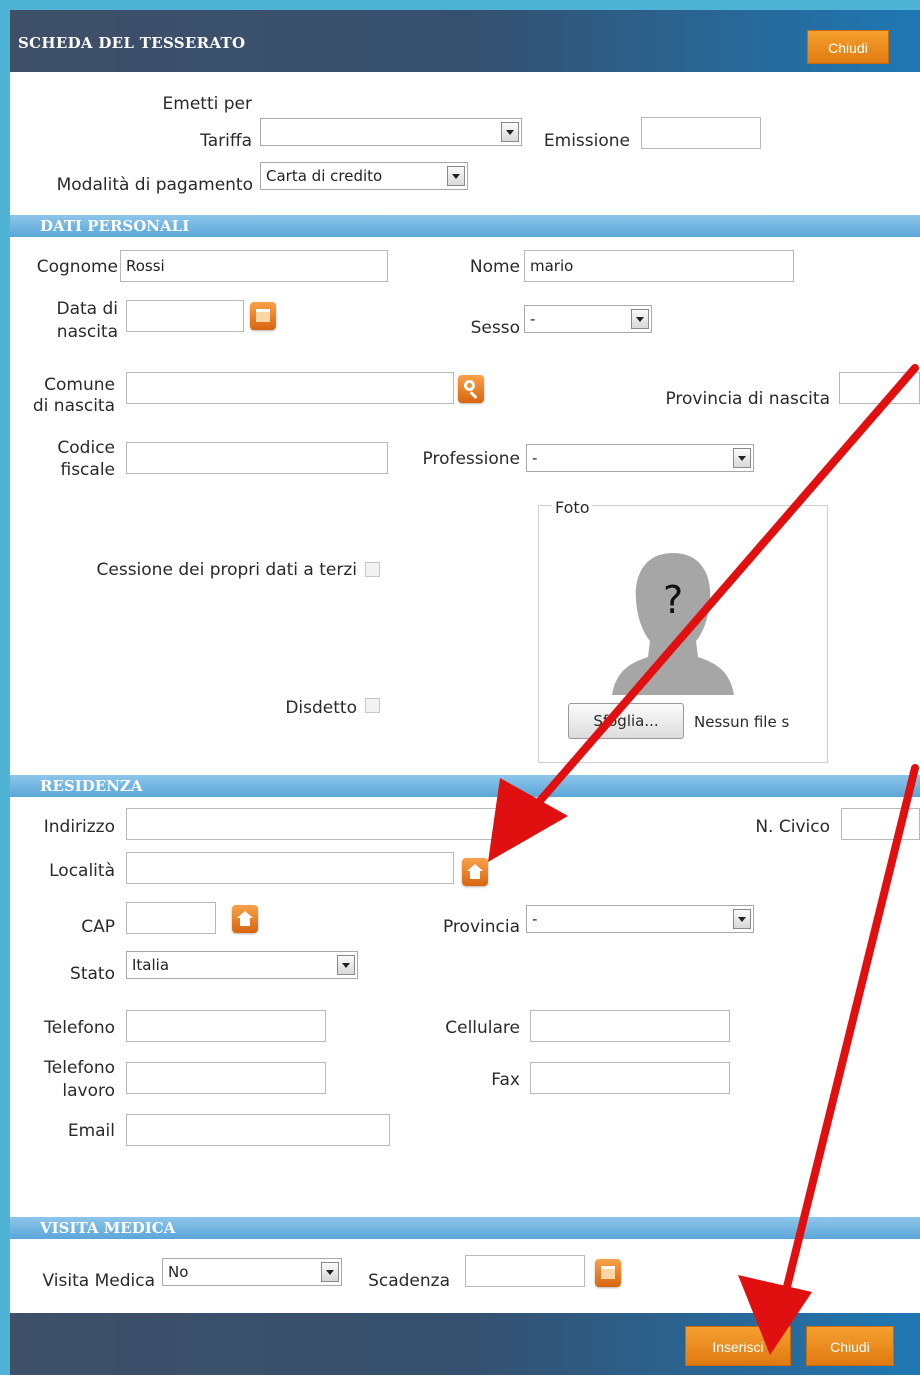 This screenshot has width=920, height=1375. Describe the element at coordinates (640, 458) in the screenshot. I see `professione-select: -` at that location.